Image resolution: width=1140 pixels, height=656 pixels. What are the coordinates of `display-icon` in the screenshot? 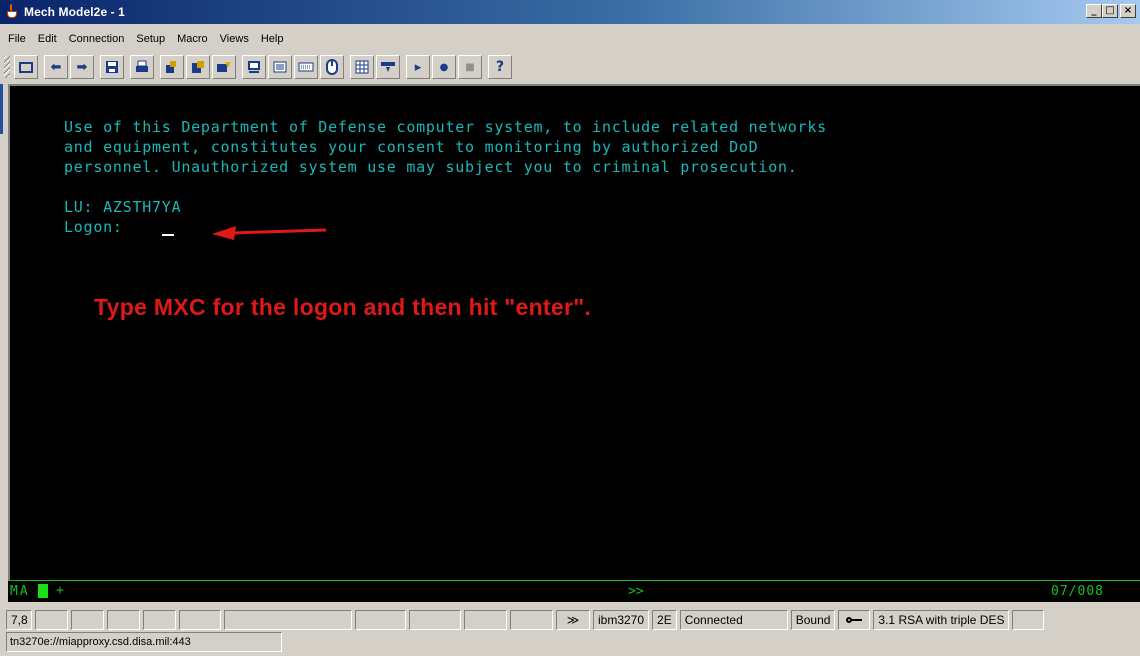 It's located at (26, 67).